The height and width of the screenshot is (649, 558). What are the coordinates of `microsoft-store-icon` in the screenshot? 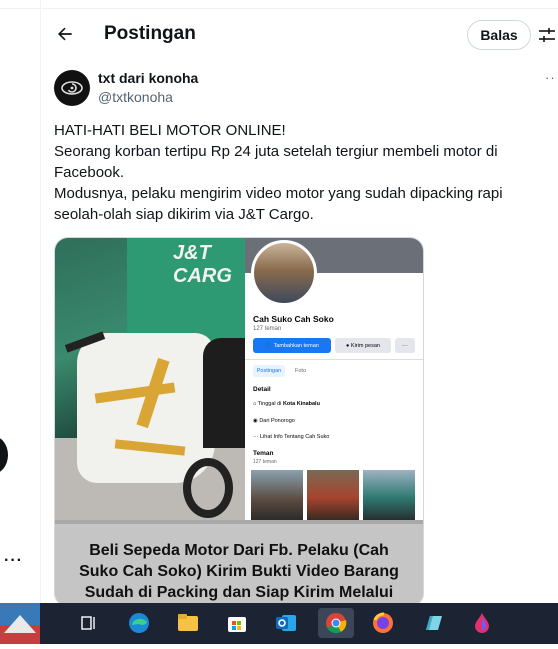 It's located at (237, 623).